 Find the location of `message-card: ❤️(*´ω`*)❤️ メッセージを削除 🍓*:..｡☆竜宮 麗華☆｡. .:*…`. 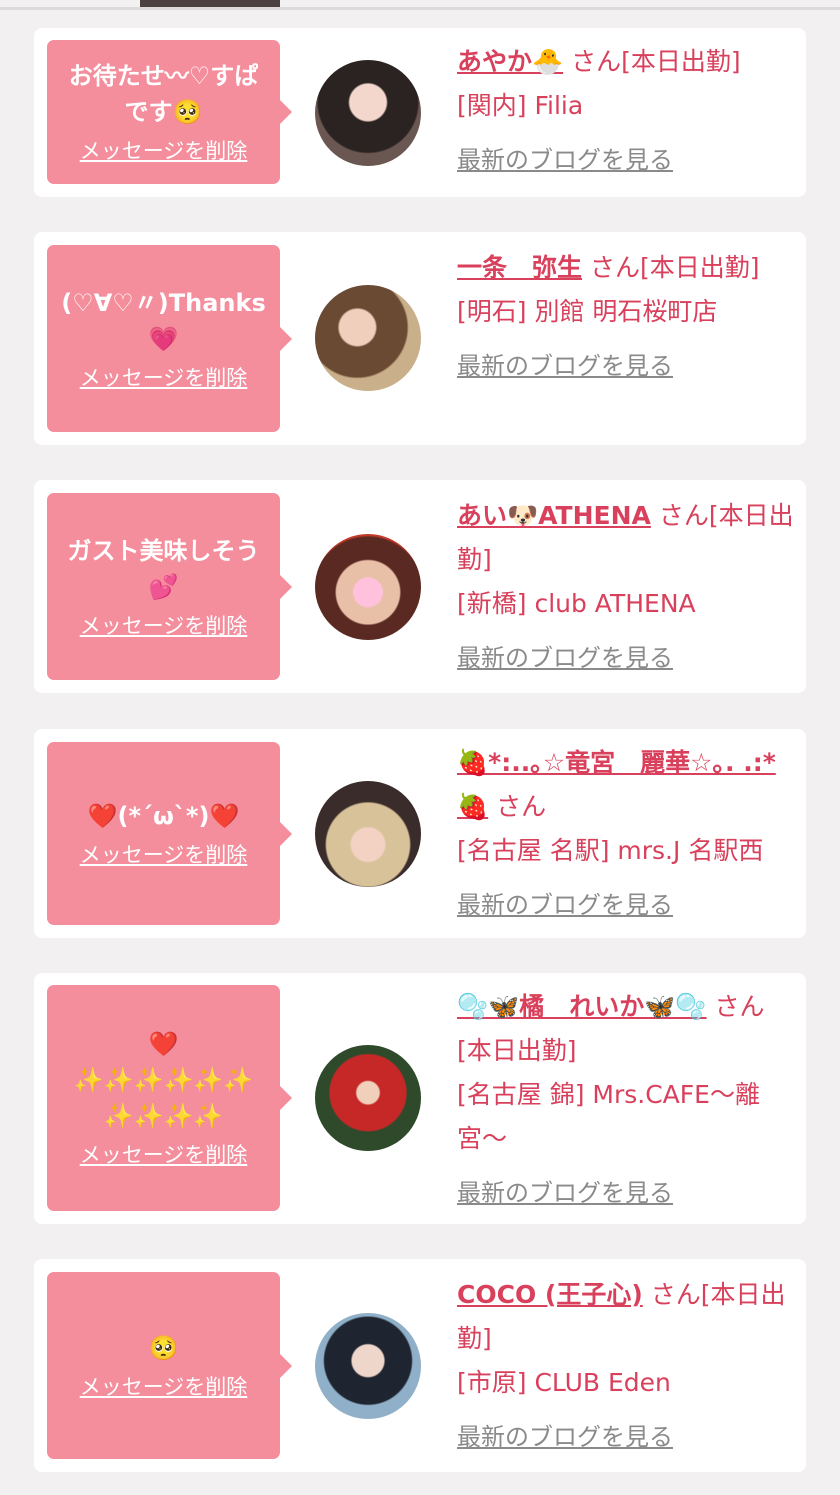

message-card: ❤️(*´ω`*)❤️ メッセージを削除 🍓*:..｡☆竜宮 麗華☆｡. .:*… is located at coordinates (420, 833).